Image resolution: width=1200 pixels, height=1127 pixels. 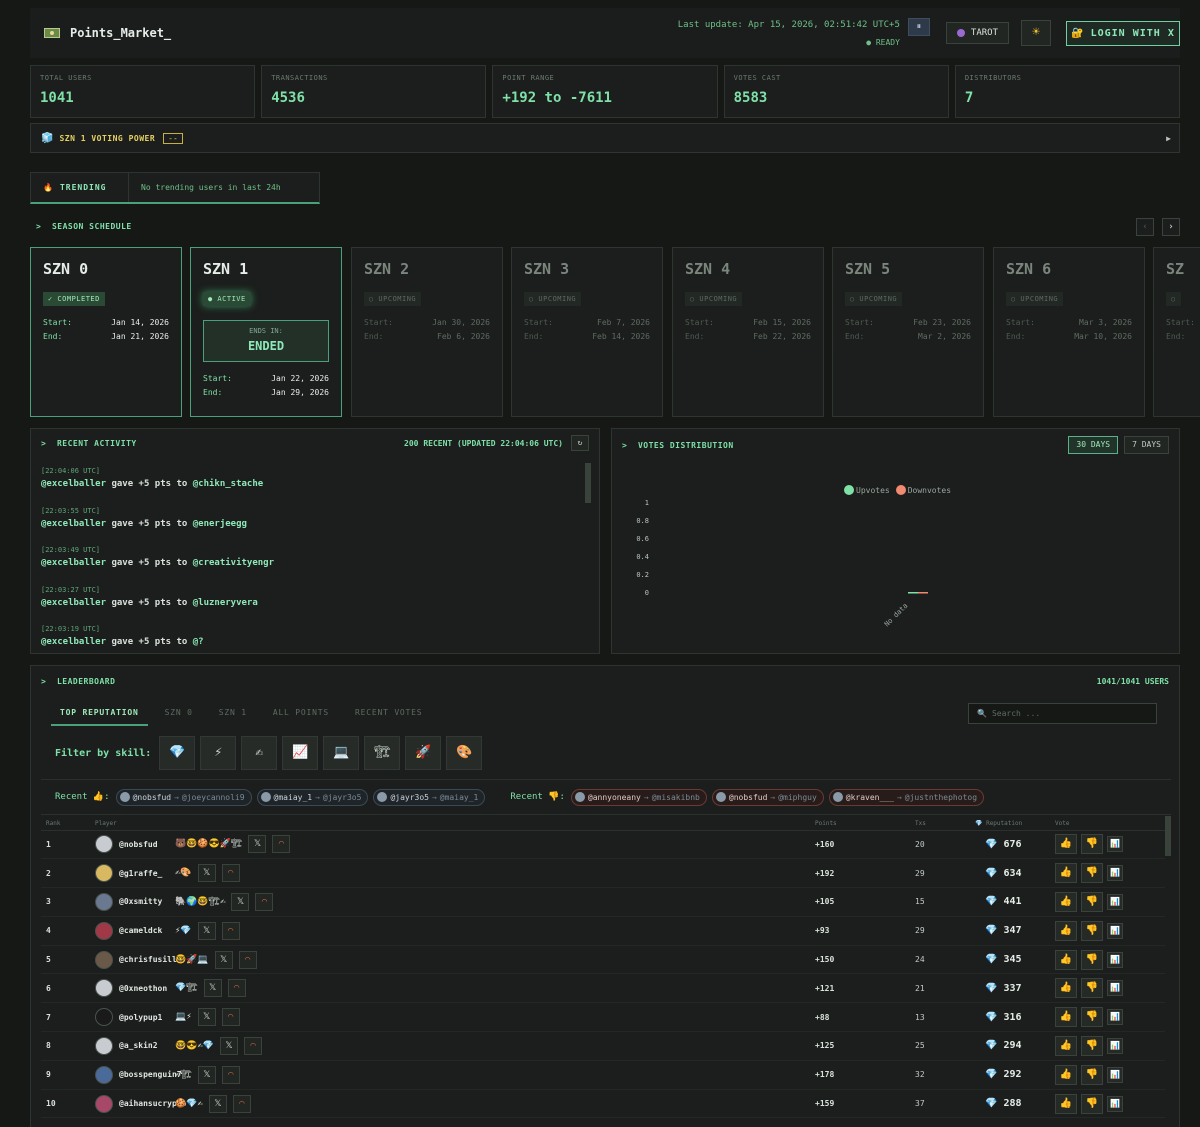 What do you see at coordinates (1171, 227) in the screenshot?
I see `next-season-button: ›` at bounding box center [1171, 227].